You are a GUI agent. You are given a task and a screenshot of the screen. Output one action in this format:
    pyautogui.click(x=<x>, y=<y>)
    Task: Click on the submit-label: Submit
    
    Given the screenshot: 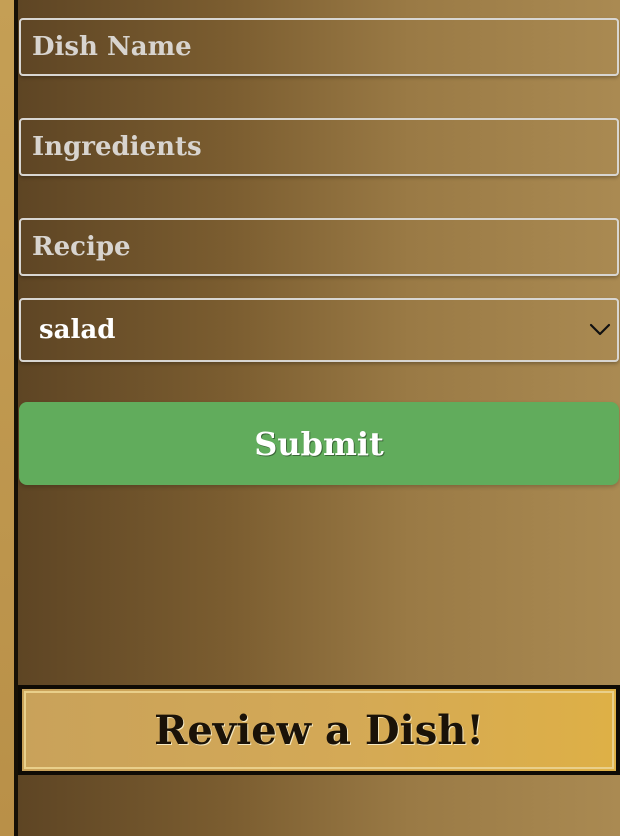 What is the action you would take?
    pyautogui.click(x=319, y=443)
    